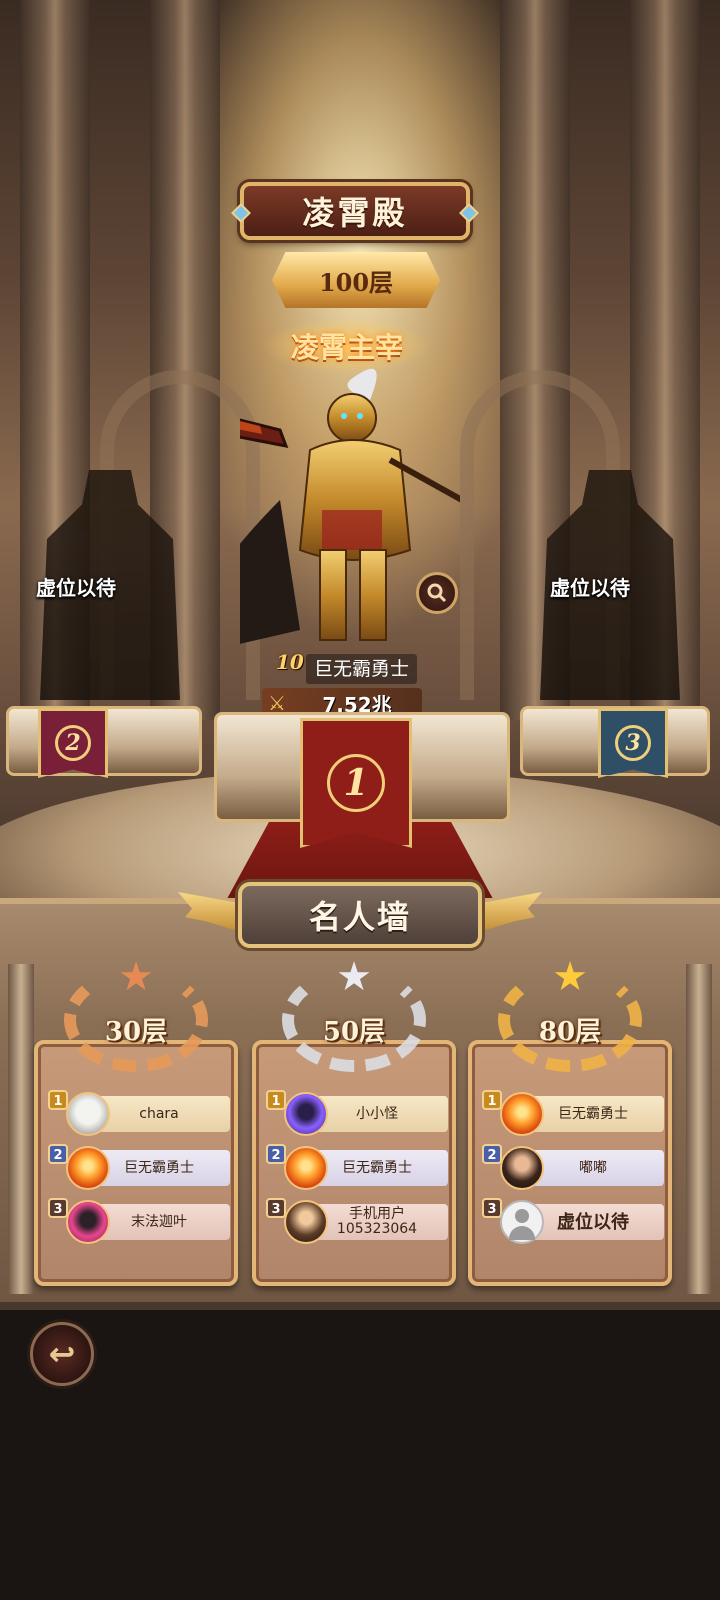 This screenshot has height=1600, width=720. What do you see at coordinates (354, 977) in the screenshot?
I see `silver-star-icon: ★` at bounding box center [354, 977].